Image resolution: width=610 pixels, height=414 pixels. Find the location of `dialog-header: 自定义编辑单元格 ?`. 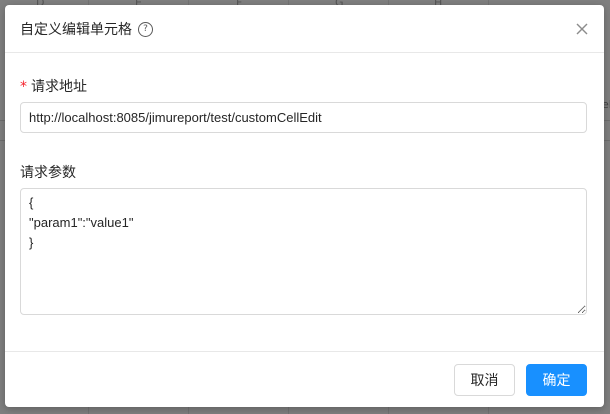

dialog-header: 自定义编辑单元格 ? is located at coordinates (304, 29).